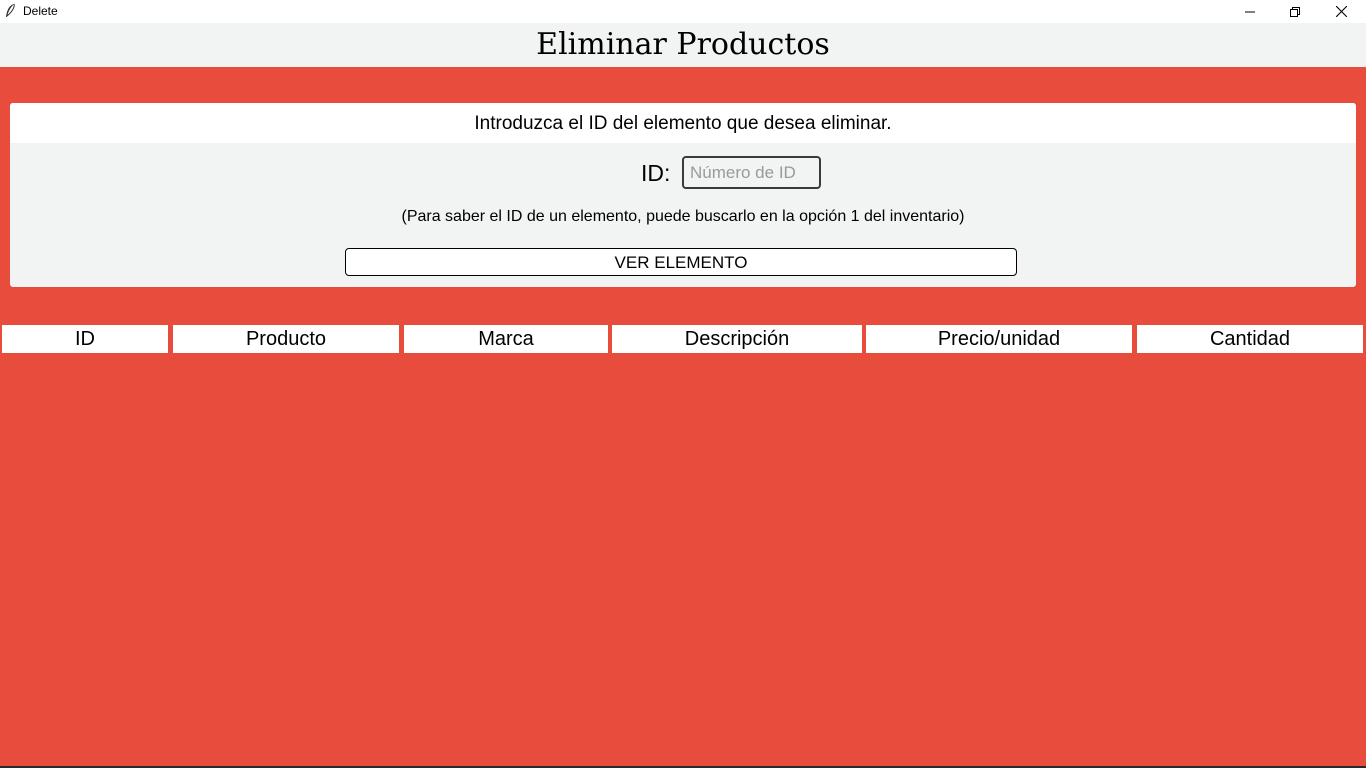 This screenshot has width=1366, height=768. I want to click on column-header-cantidad: Cantidad, so click(1250, 339).